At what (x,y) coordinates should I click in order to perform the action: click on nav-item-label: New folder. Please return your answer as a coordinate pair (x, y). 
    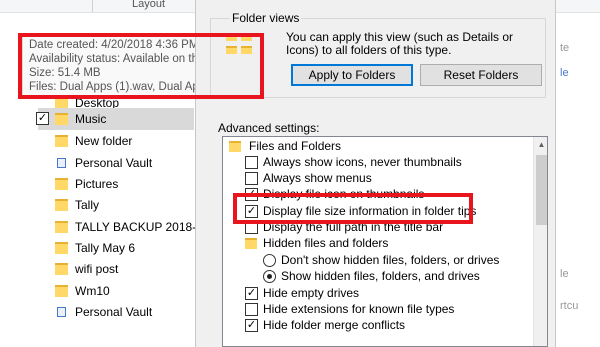
    Looking at the image, I should click on (104, 141).